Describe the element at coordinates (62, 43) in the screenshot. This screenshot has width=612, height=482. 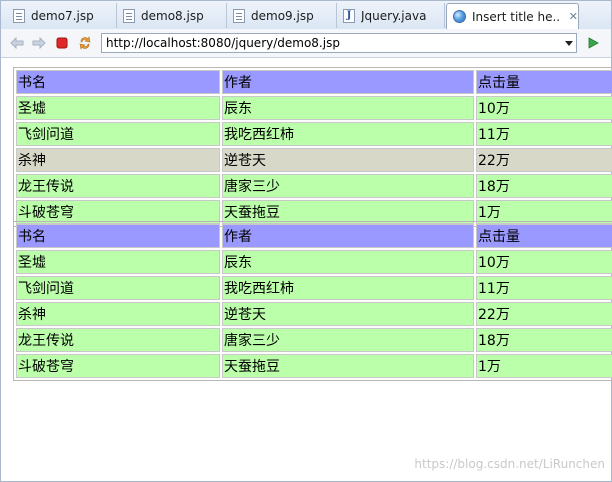
I see `stop-icon` at that location.